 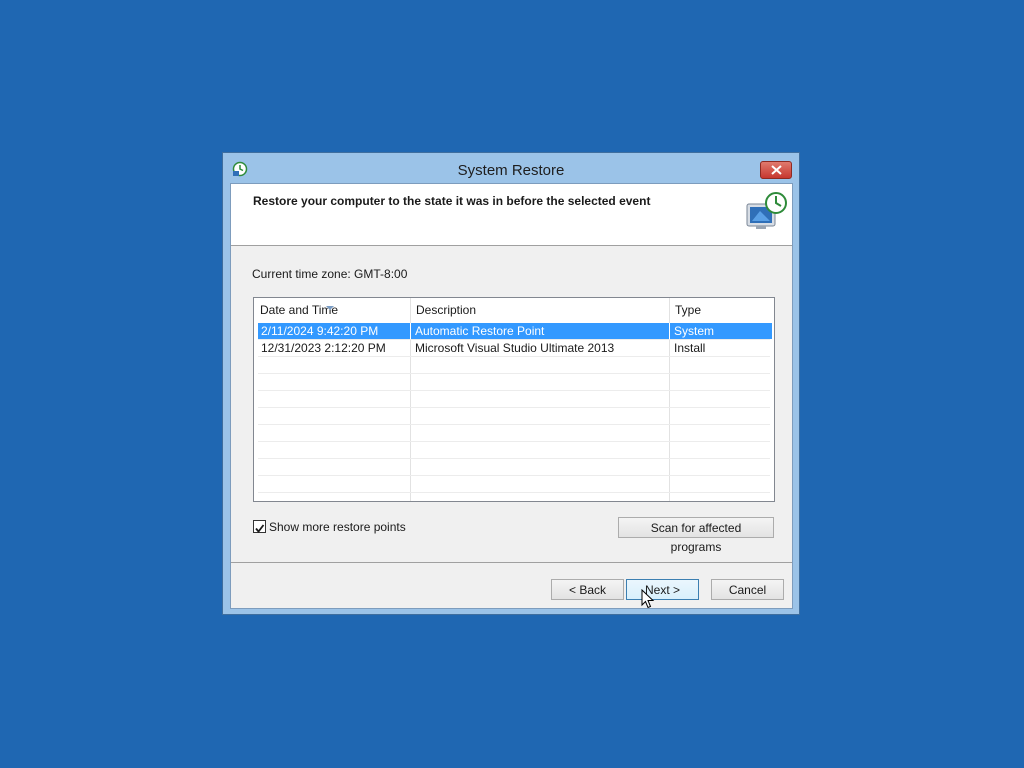 I want to click on title-bar: System Restore, so click(x=511, y=168).